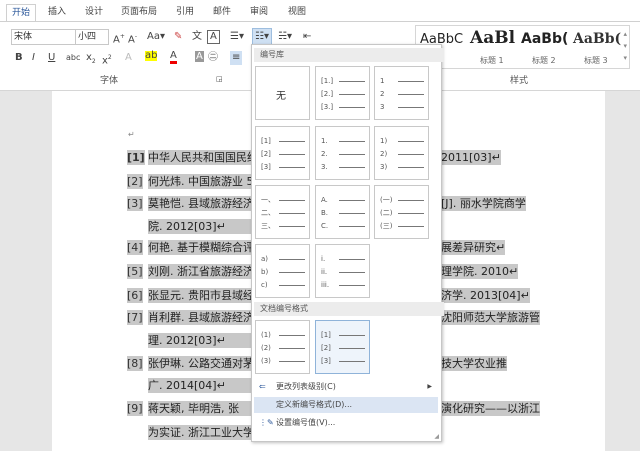 This screenshot has width=640, height=451. What do you see at coordinates (474, 363) in the screenshot?
I see `reference-text-continued: 技大学农业推` at bounding box center [474, 363].